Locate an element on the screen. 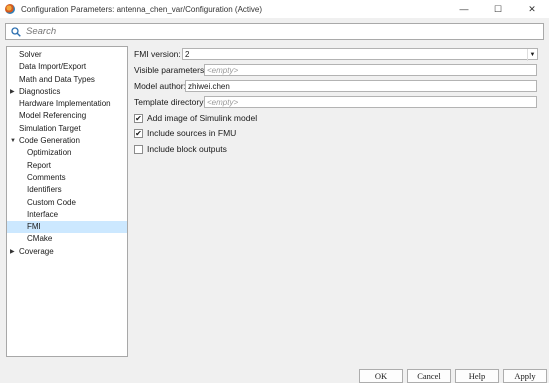 The width and height of the screenshot is (549, 383). fmi-version-label: FMI version: is located at coordinates (157, 54).